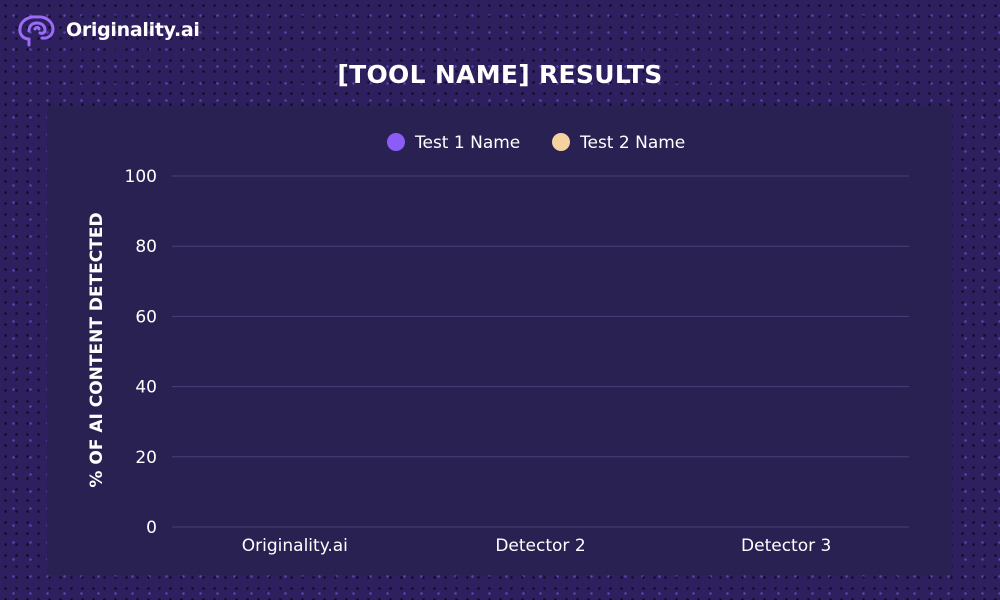 The width and height of the screenshot is (1000, 600). I want to click on brand: Originality.ai, so click(108, 30).